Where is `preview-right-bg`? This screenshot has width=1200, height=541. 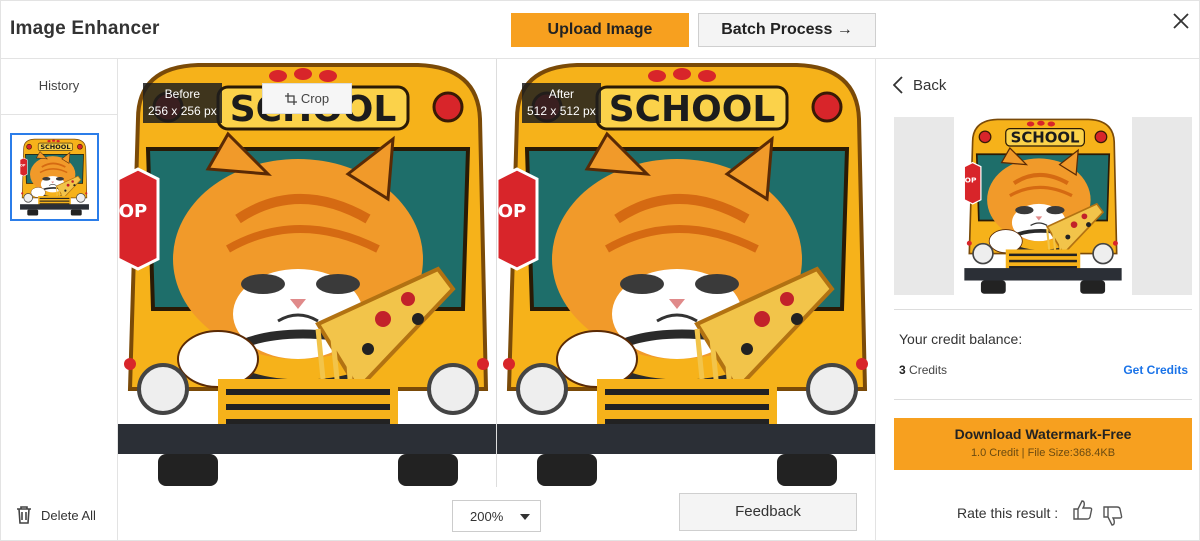
preview-right-bg is located at coordinates (1162, 206).